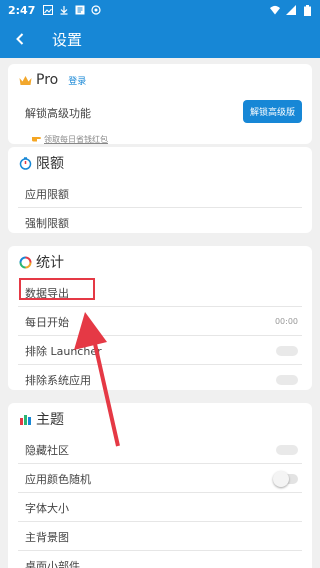 The width and height of the screenshot is (320, 568). Describe the element at coordinates (272, 111) in the screenshot. I see `unlock-premium-button: 解锁高级版` at that location.